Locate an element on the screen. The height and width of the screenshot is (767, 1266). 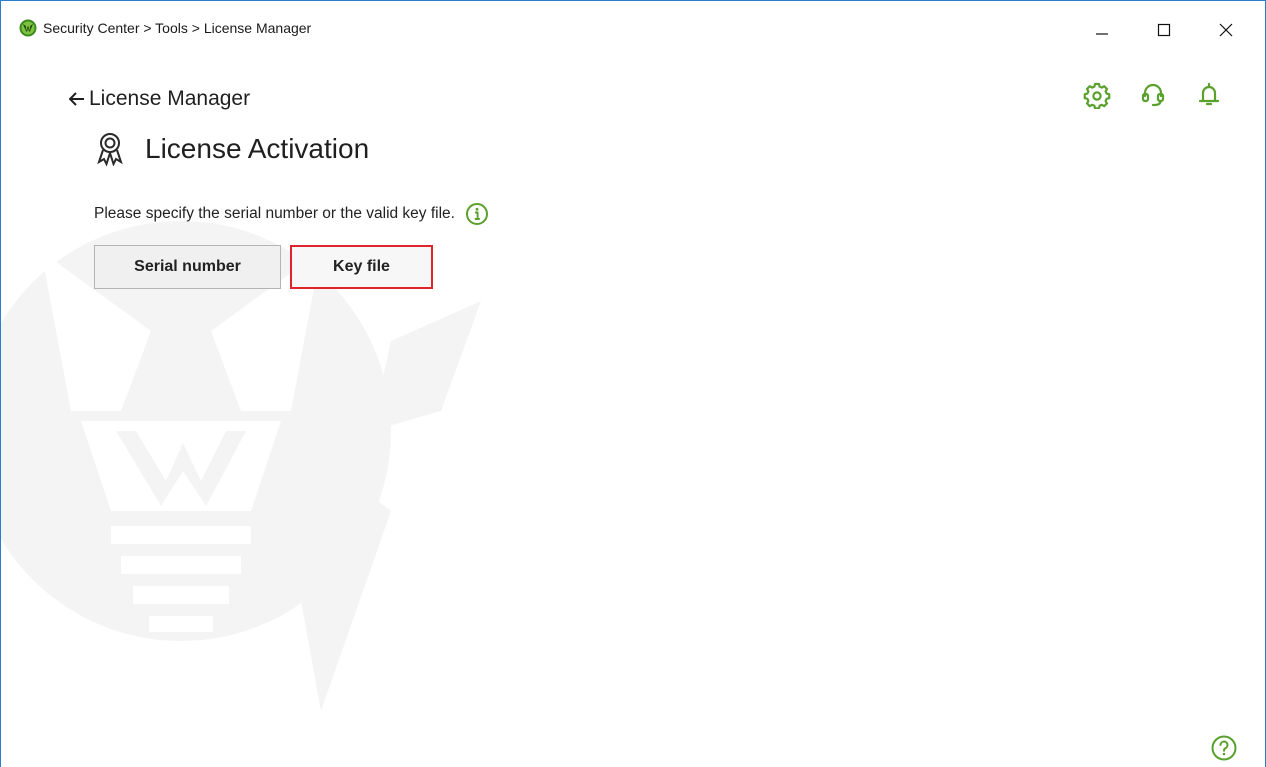
certificate-icon is located at coordinates (110, 149).